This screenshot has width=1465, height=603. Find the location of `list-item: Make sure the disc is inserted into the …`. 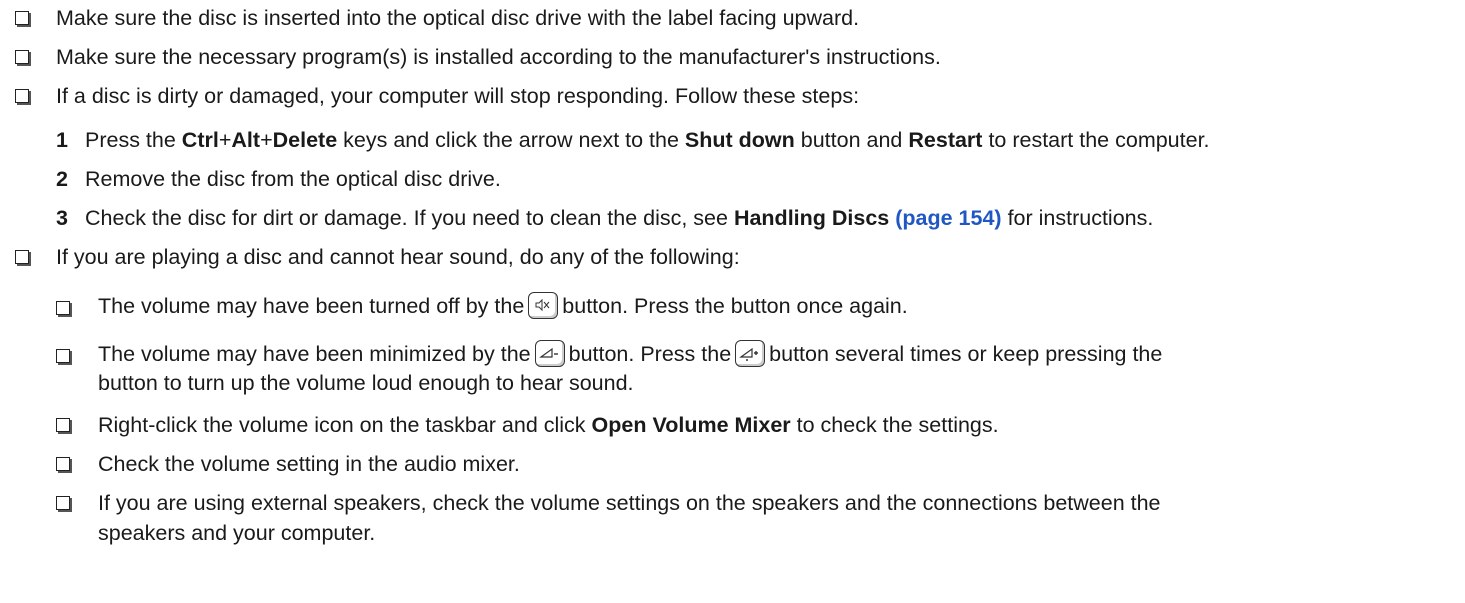

list-item: Make sure the disc is inserted into the … is located at coordinates (458, 18).